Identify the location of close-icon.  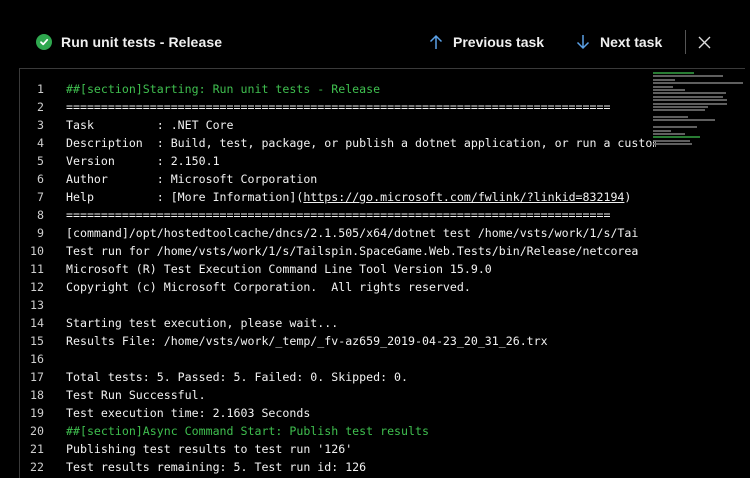
(704, 42).